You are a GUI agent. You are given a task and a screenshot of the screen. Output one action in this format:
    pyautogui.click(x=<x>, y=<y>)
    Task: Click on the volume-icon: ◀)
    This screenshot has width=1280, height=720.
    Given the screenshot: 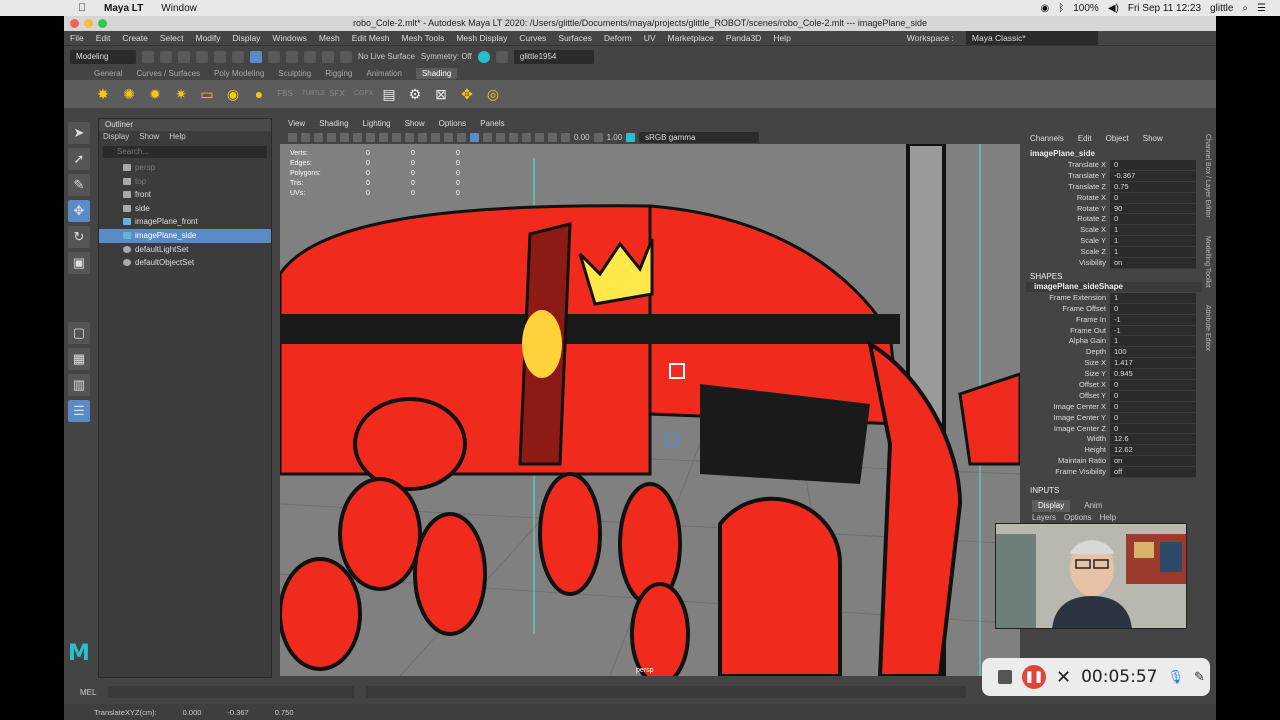 What is the action you would take?
    pyautogui.click(x=1113, y=8)
    